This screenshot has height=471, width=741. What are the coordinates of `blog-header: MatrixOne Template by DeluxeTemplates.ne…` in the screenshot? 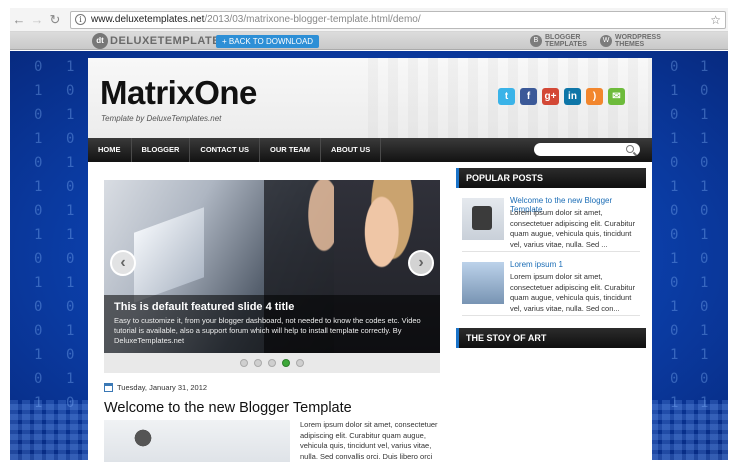 It's located at (370, 98).